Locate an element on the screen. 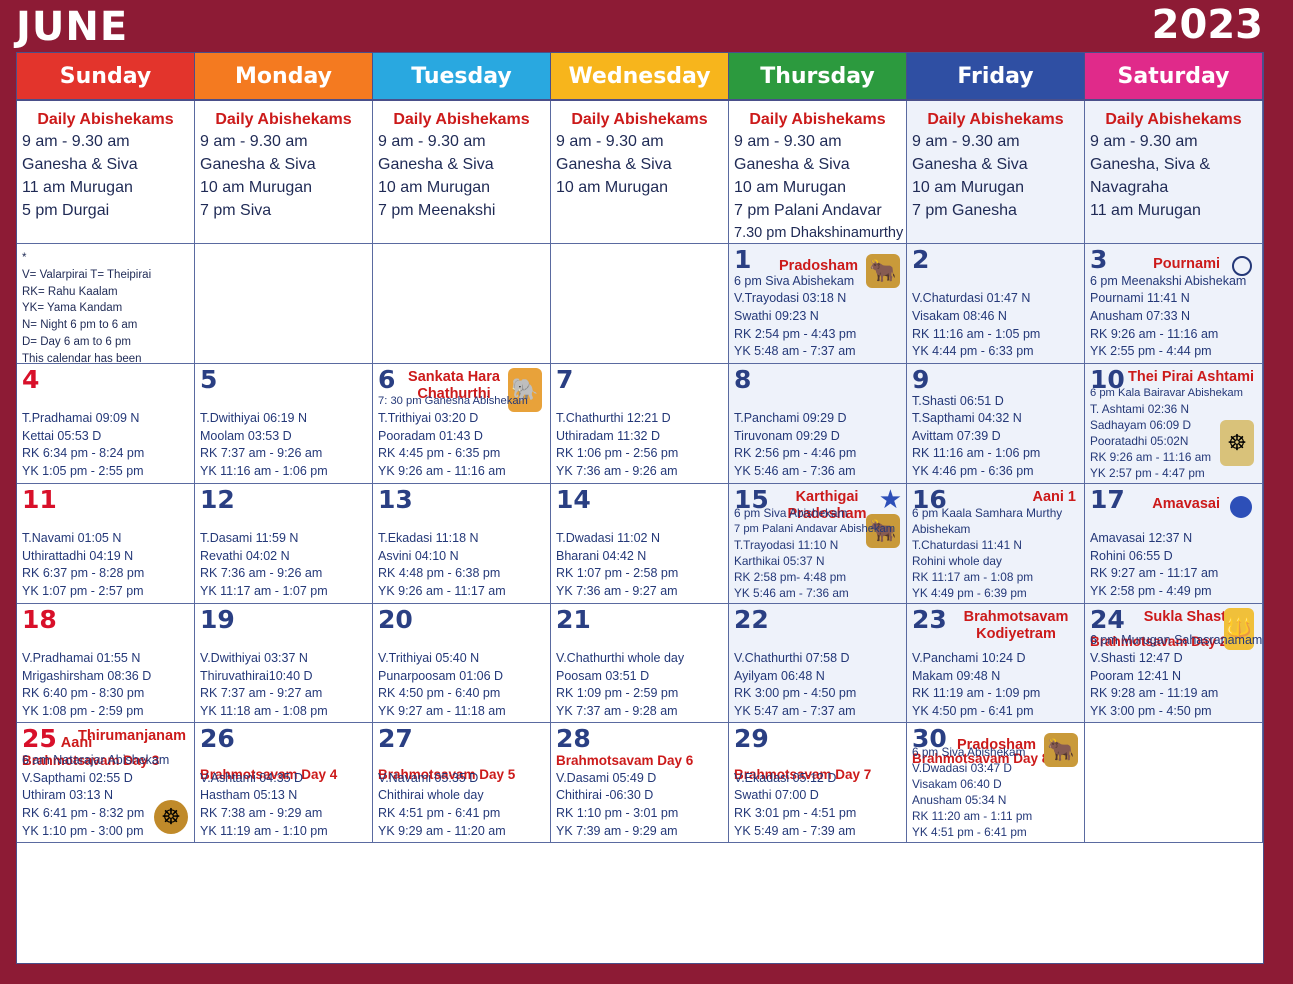 This screenshot has width=1293, height=984. detail-line: 6 pm Kaala Samhara Murthy is located at coordinates (987, 512).